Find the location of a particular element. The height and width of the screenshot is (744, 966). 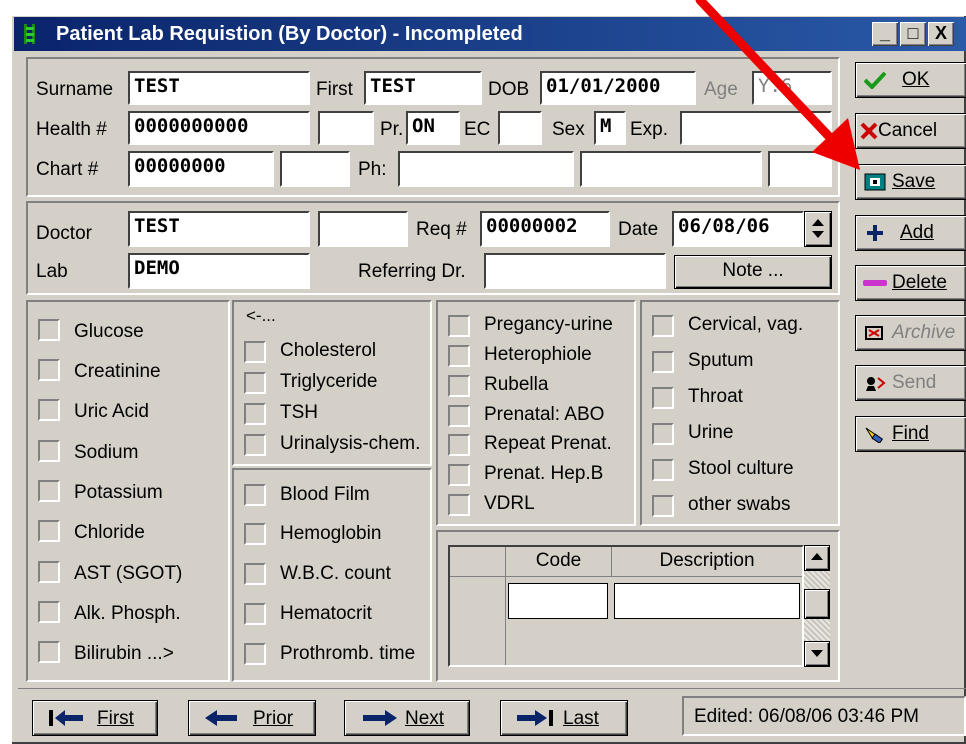

next-record-button: Next is located at coordinates (407, 718).